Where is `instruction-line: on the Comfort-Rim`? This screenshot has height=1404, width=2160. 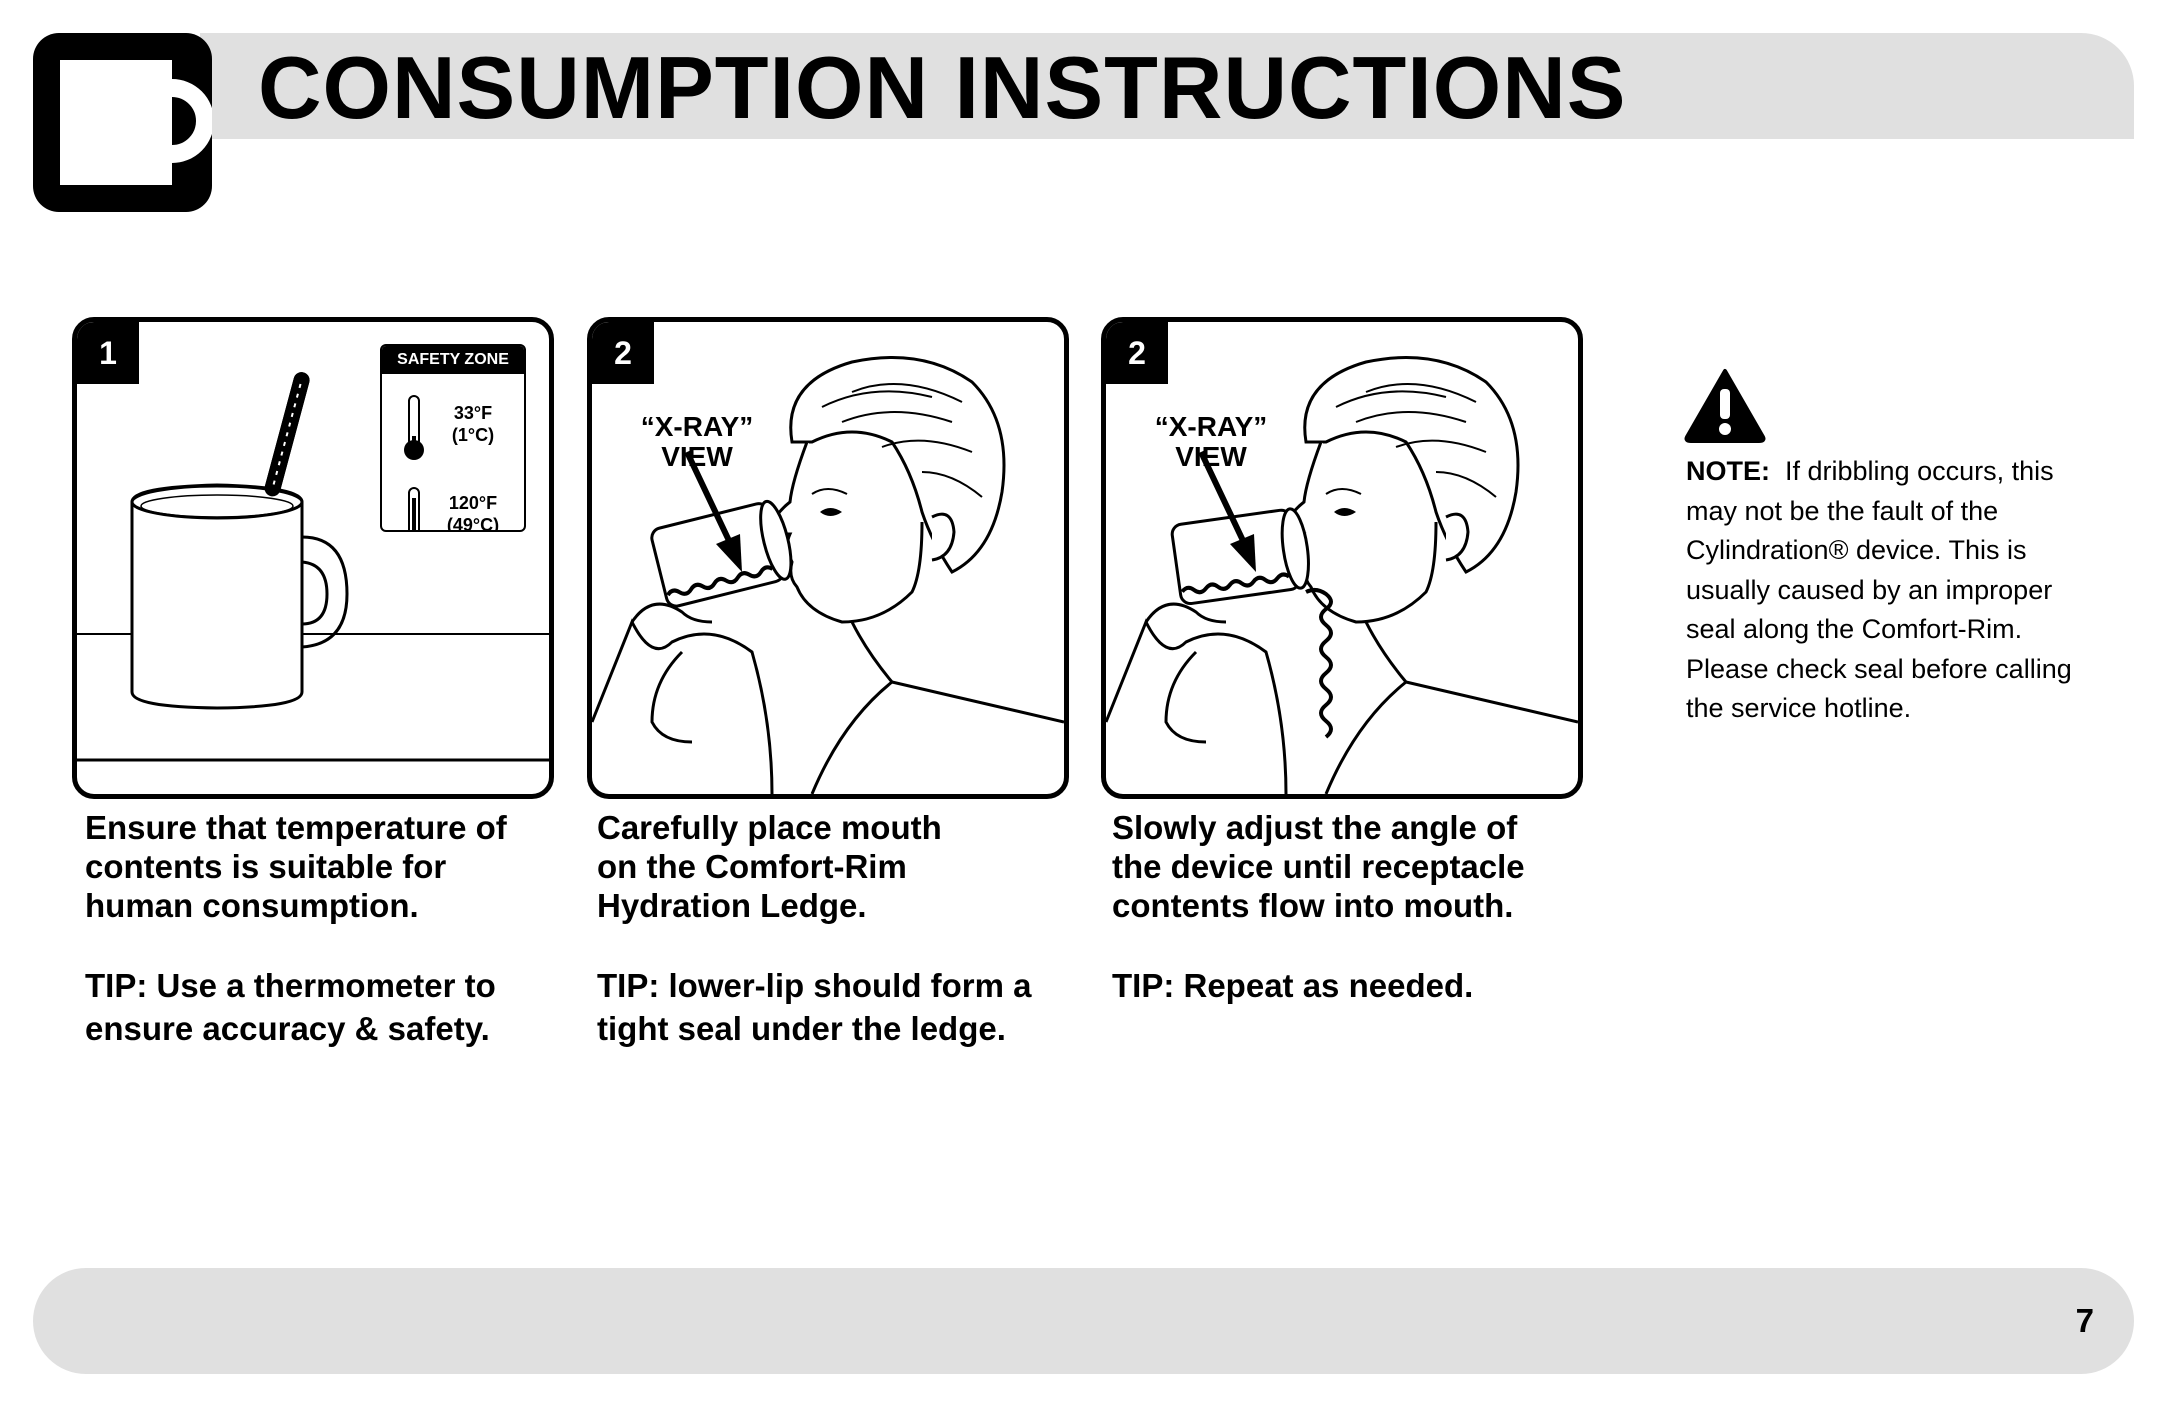
instruction-line: on the Comfort-Rim is located at coordinates (752, 866).